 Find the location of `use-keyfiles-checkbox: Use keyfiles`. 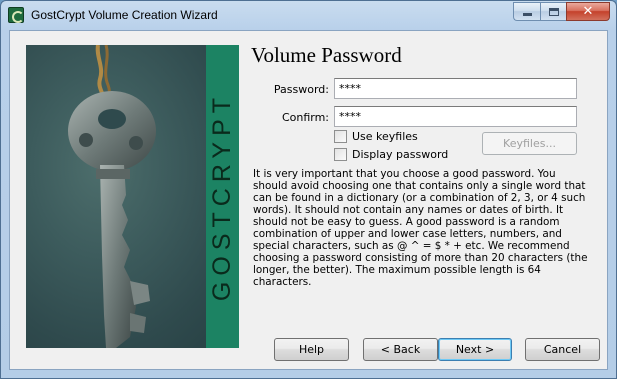

use-keyfiles-checkbox: Use keyfiles is located at coordinates (376, 136).